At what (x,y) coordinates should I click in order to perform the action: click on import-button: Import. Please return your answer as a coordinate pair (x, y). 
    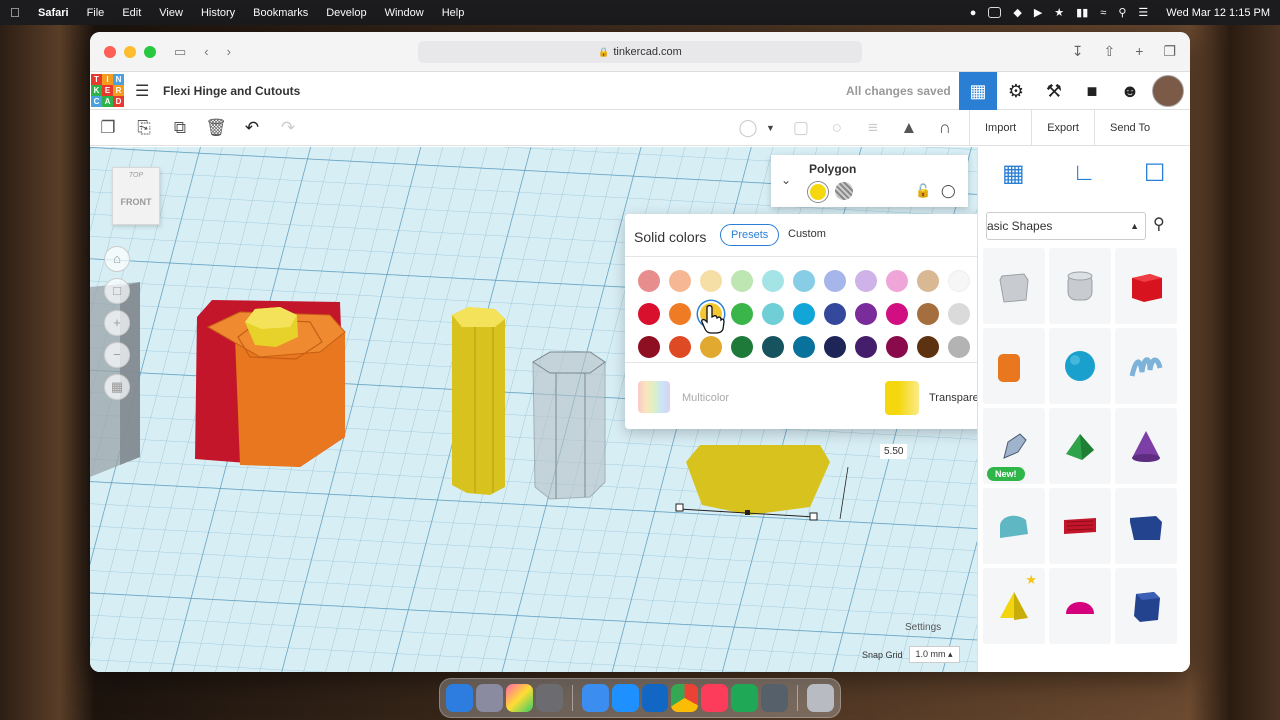
    Looking at the image, I should click on (1000, 127).